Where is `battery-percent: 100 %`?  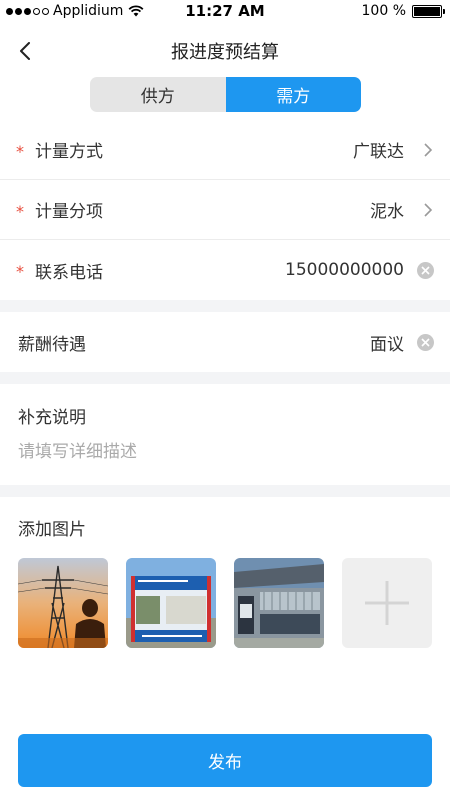
battery-percent: 100 % is located at coordinates (383, 11).